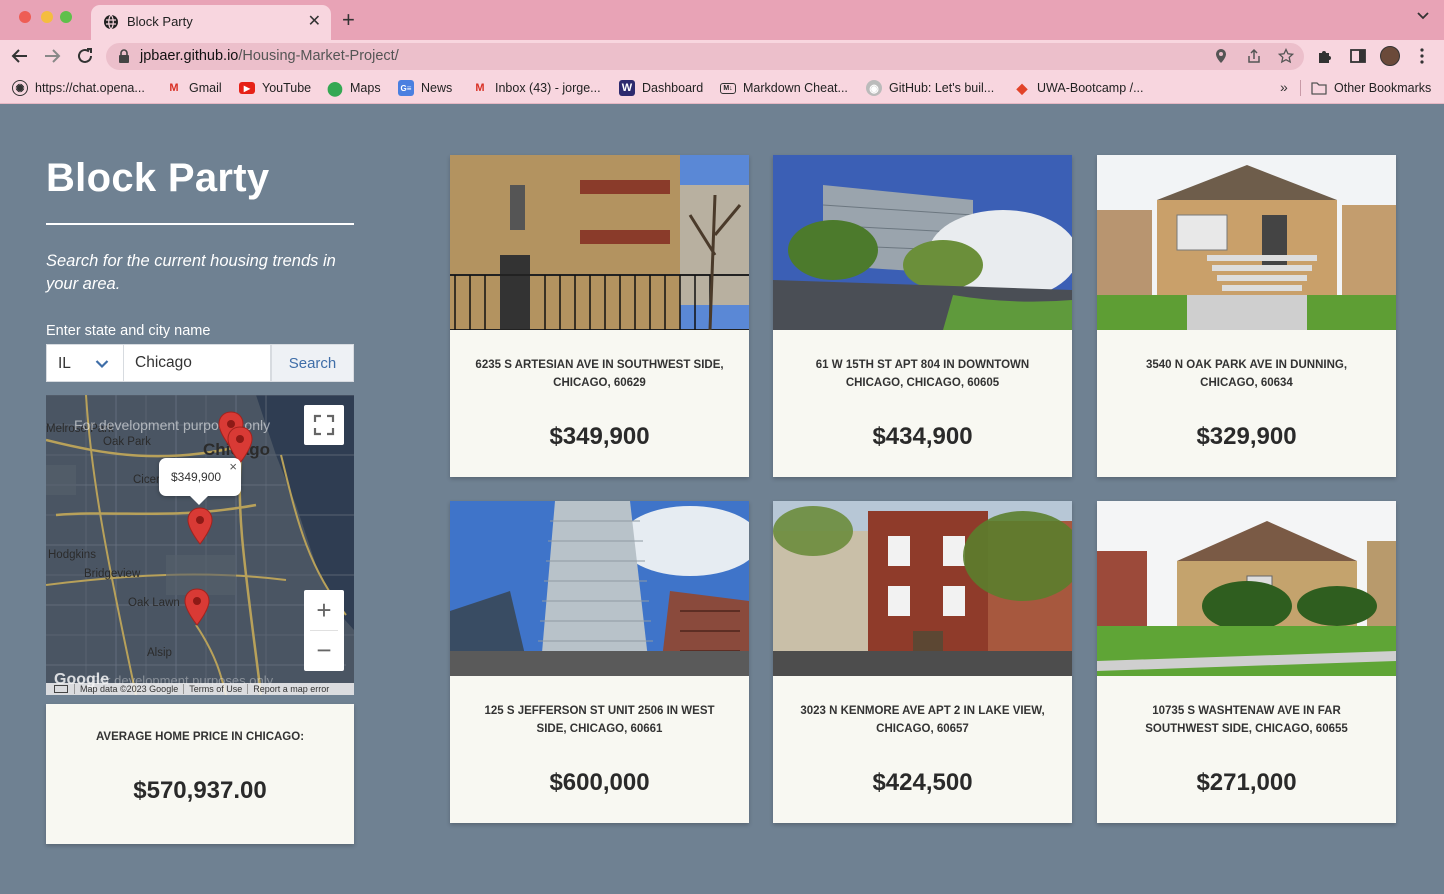 The height and width of the screenshot is (894, 1444). Describe the element at coordinates (290, 689) in the screenshot. I see `report-error-link: Report a map error` at that location.